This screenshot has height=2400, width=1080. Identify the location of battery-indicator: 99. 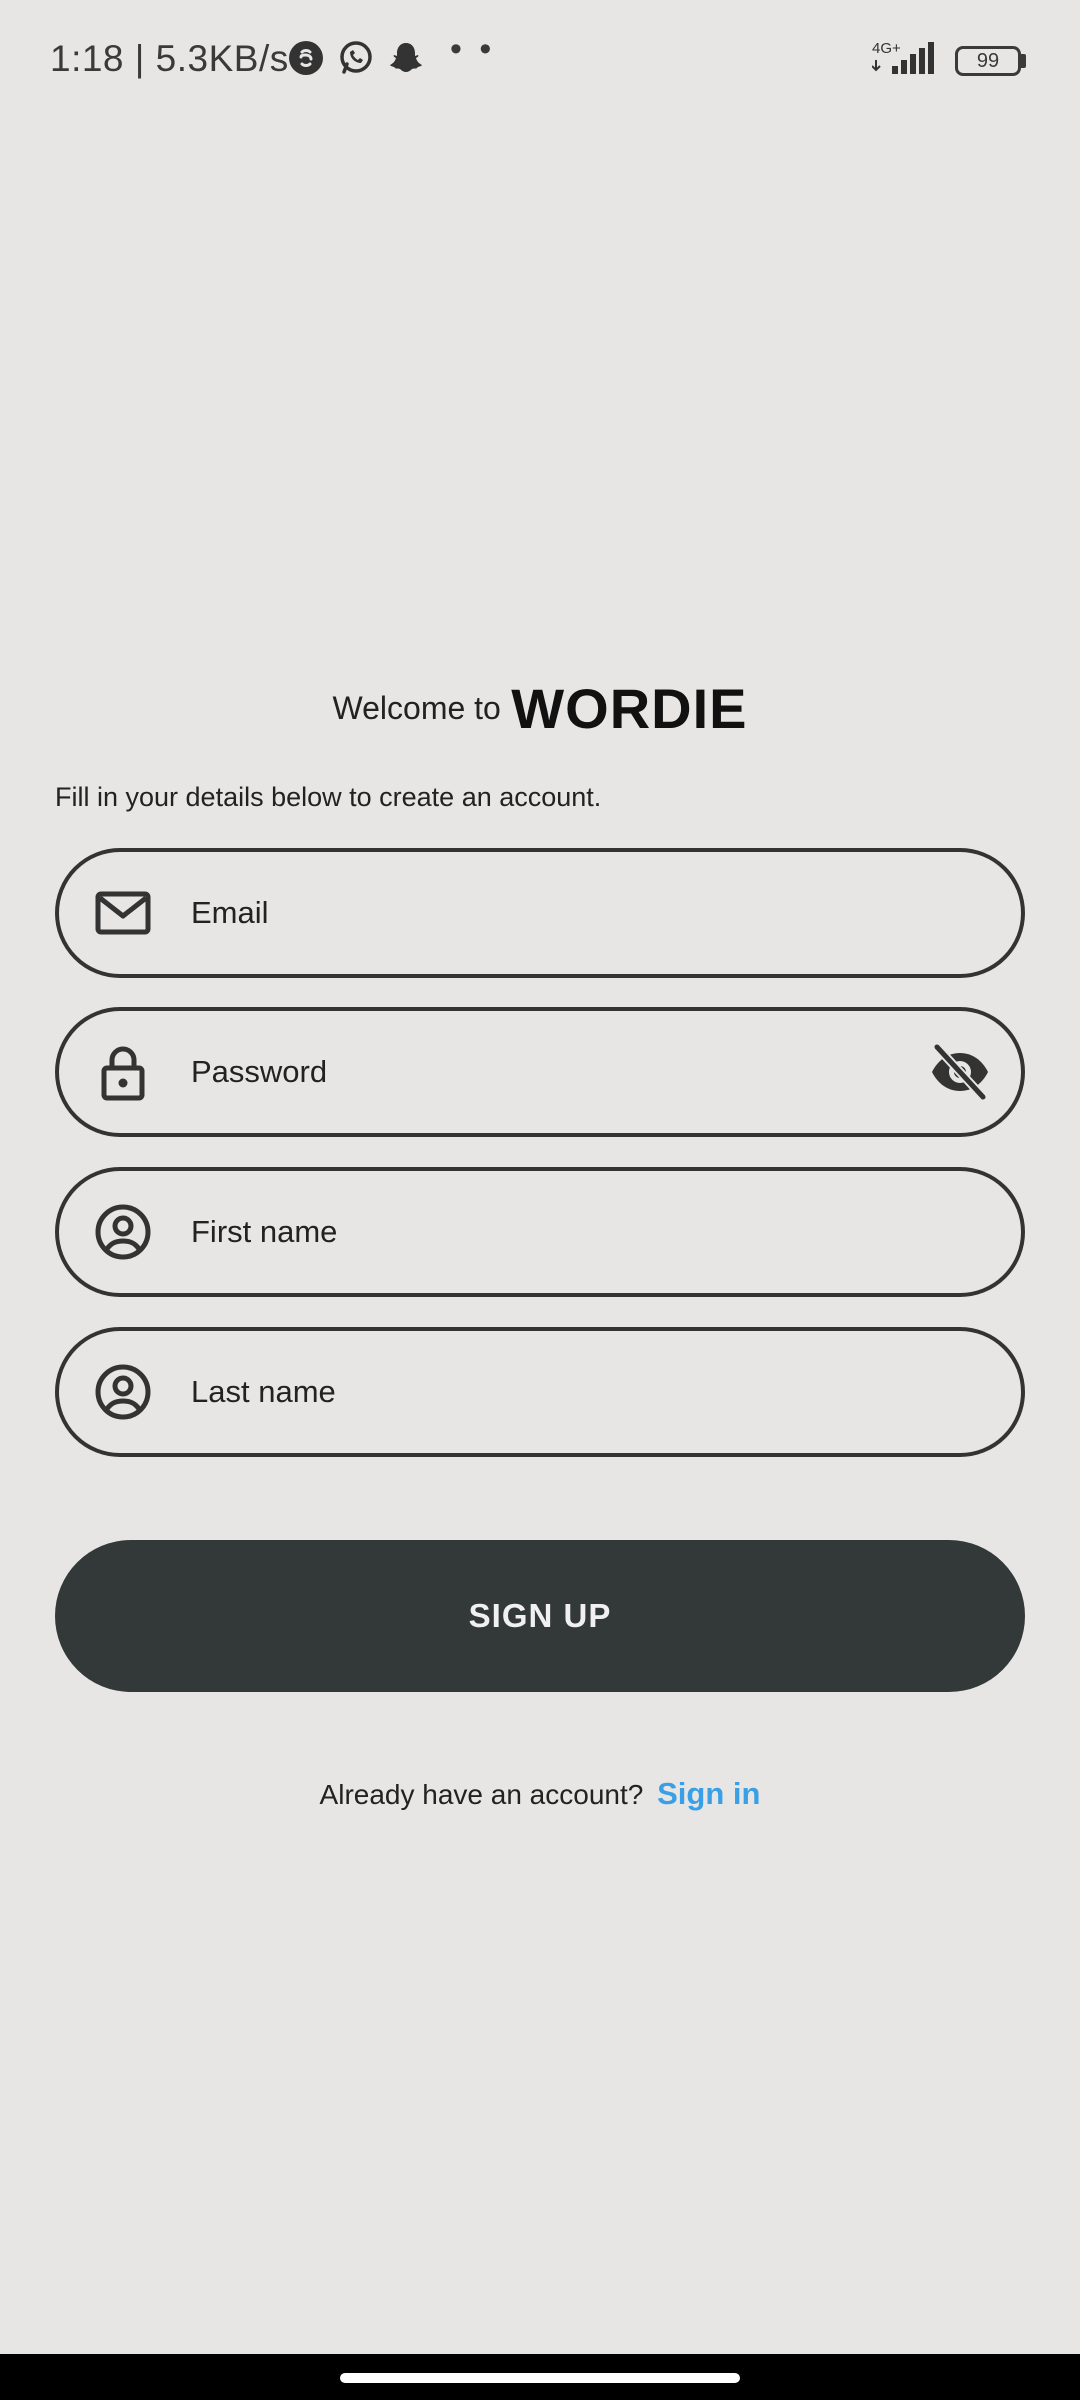
(988, 61).